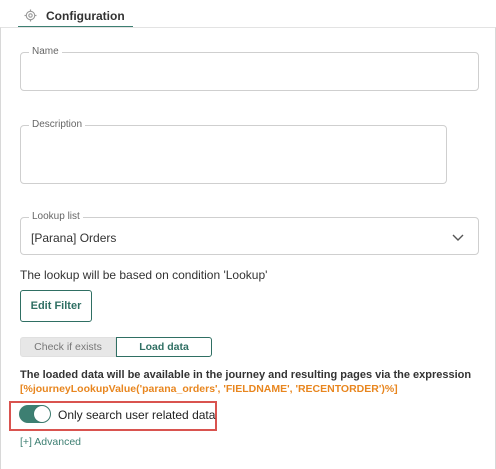  What do you see at coordinates (56, 306) in the screenshot?
I see `edit-filter-button: Edit Filter` at bounding box center [56, 306].